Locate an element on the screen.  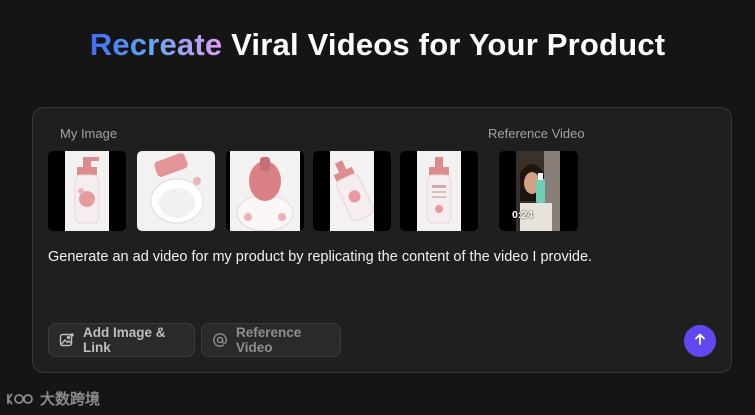
reference-video-button-label: Reference Video is located at coordinates (269, 340).